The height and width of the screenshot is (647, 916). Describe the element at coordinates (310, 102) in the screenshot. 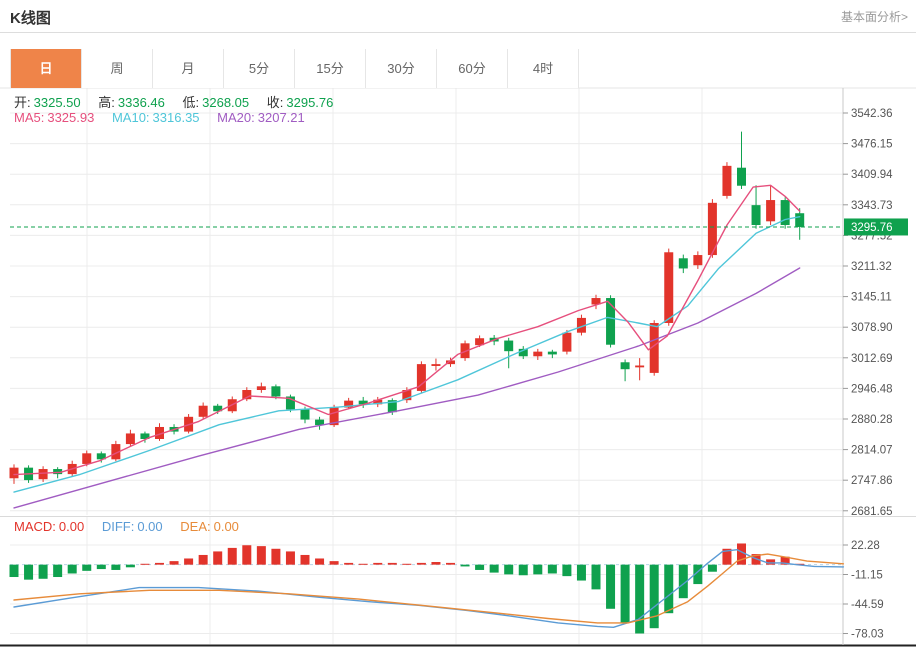

I see `close-value: 3295.76` at that location.